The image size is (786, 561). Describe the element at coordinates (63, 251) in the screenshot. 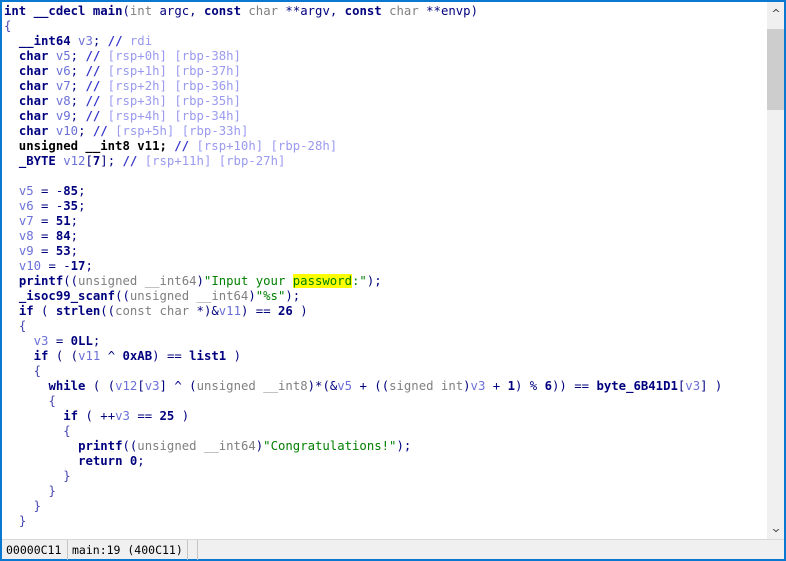

I see `number-literal: 53` at that location.